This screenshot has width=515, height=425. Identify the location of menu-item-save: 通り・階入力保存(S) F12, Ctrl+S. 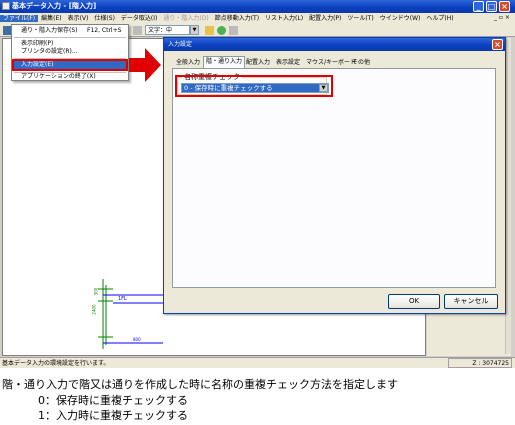
(70, 31).